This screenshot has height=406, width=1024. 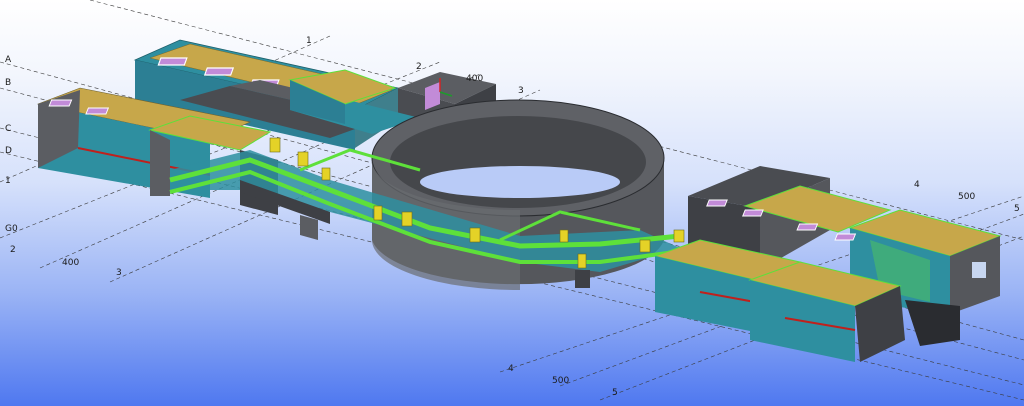 I want to click on grid-label-400-left: 400, so click(x=71, y=263).